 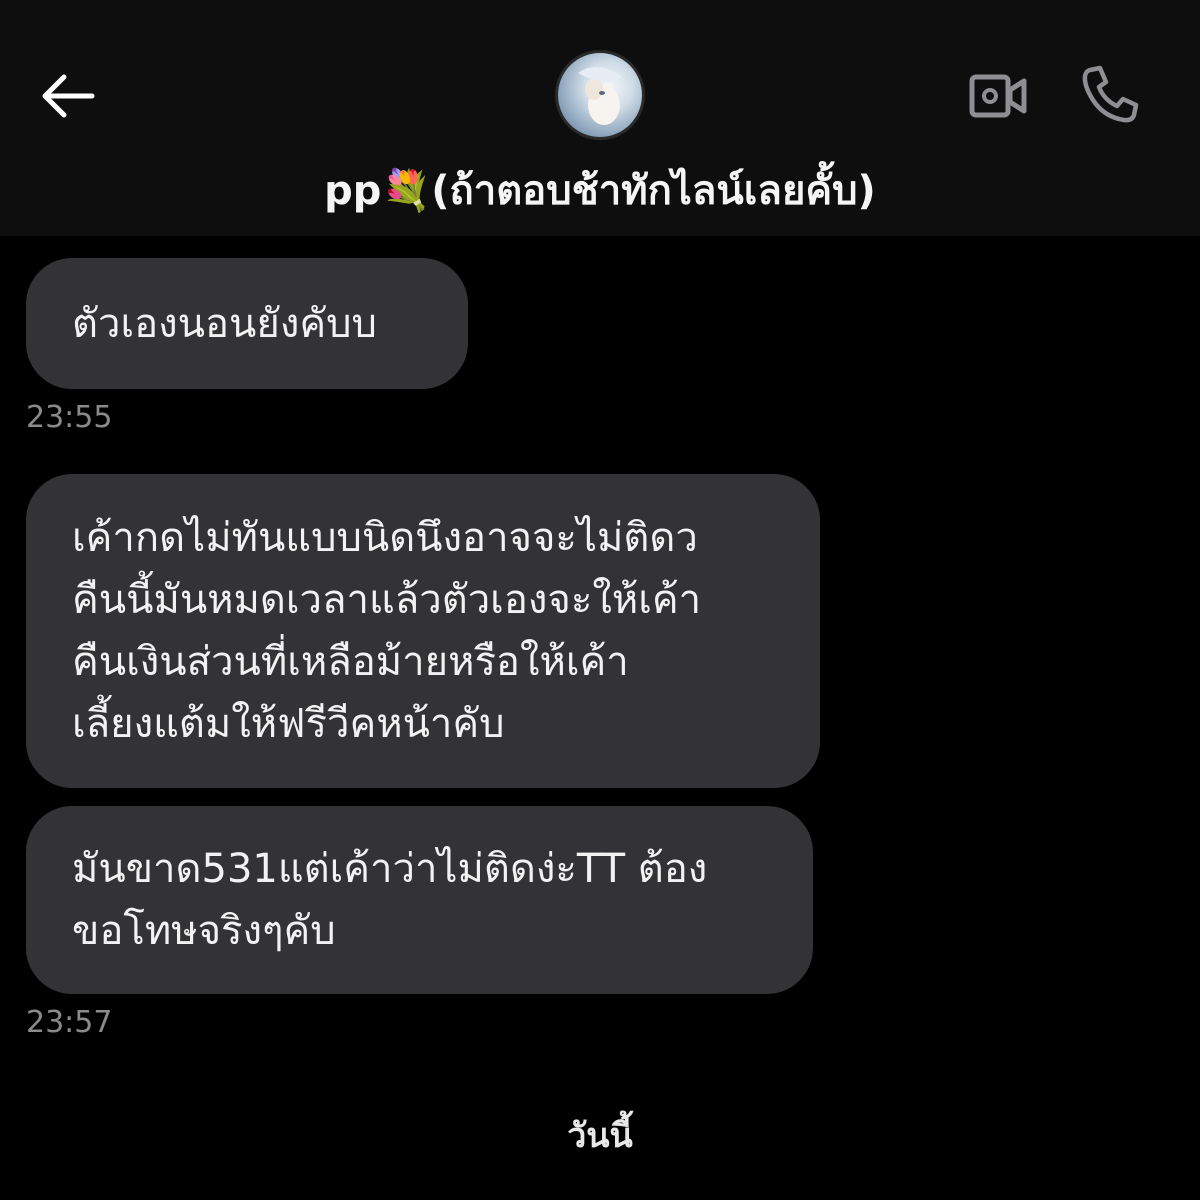 What do you see at coordinates (224, 323) in the screenshot?
I see `message-text: ตัวเองนอนยังคับบ` at bounding box center [224, 323].